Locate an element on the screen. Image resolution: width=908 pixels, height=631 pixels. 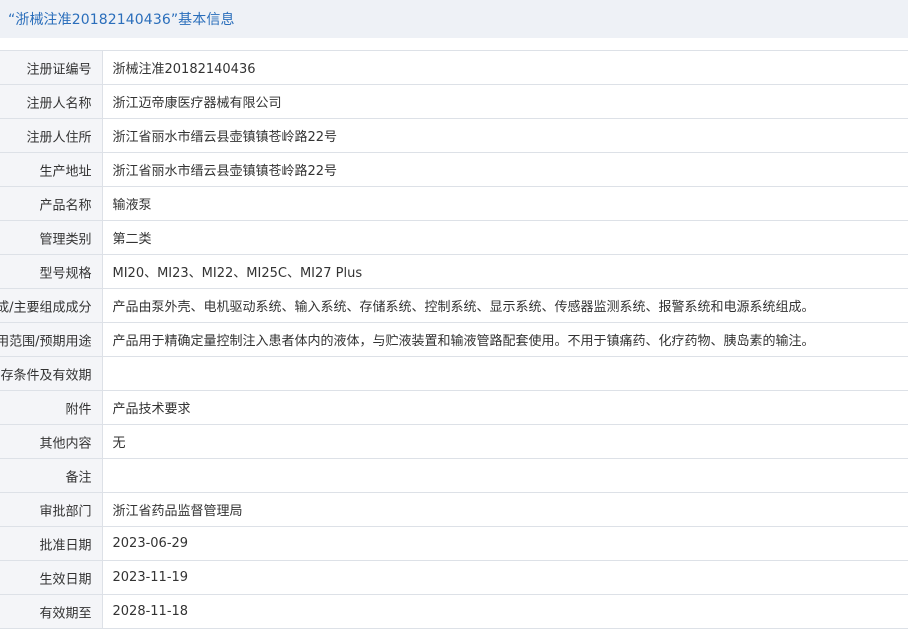
field-label: 管理类别 is located at coordinates (65, 239).